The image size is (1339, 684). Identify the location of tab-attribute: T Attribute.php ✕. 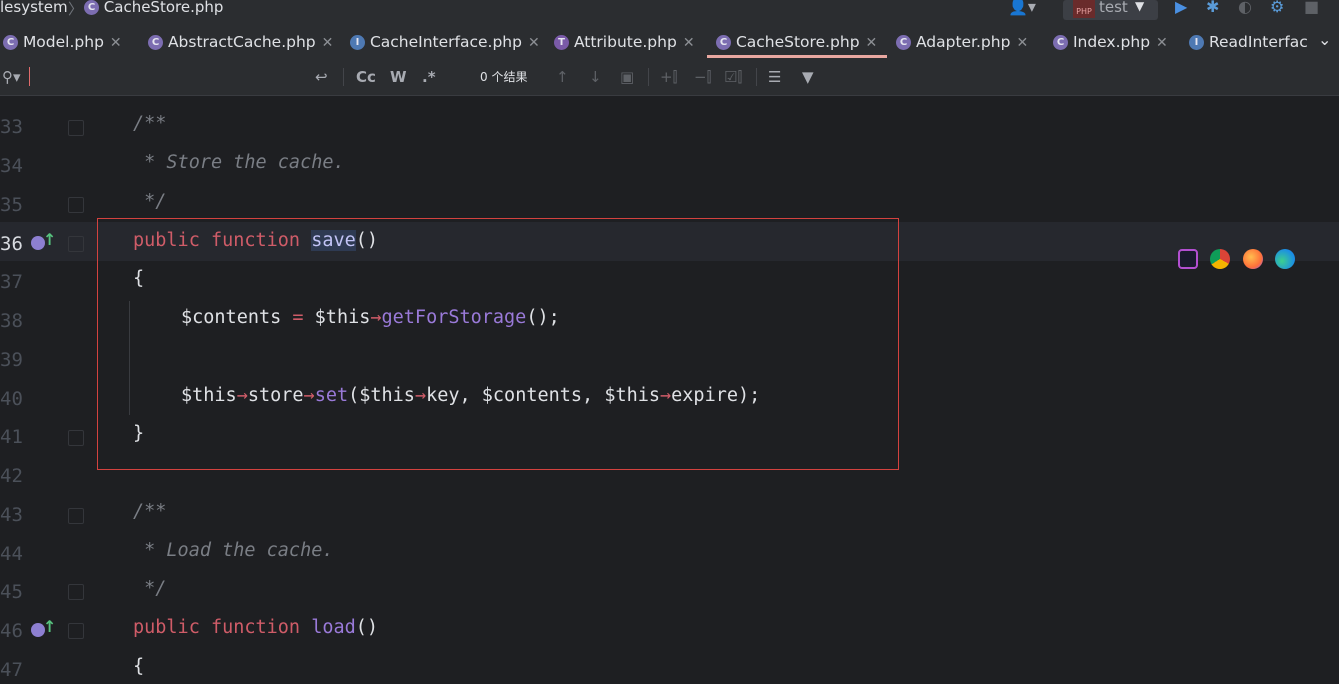
(624, 41).